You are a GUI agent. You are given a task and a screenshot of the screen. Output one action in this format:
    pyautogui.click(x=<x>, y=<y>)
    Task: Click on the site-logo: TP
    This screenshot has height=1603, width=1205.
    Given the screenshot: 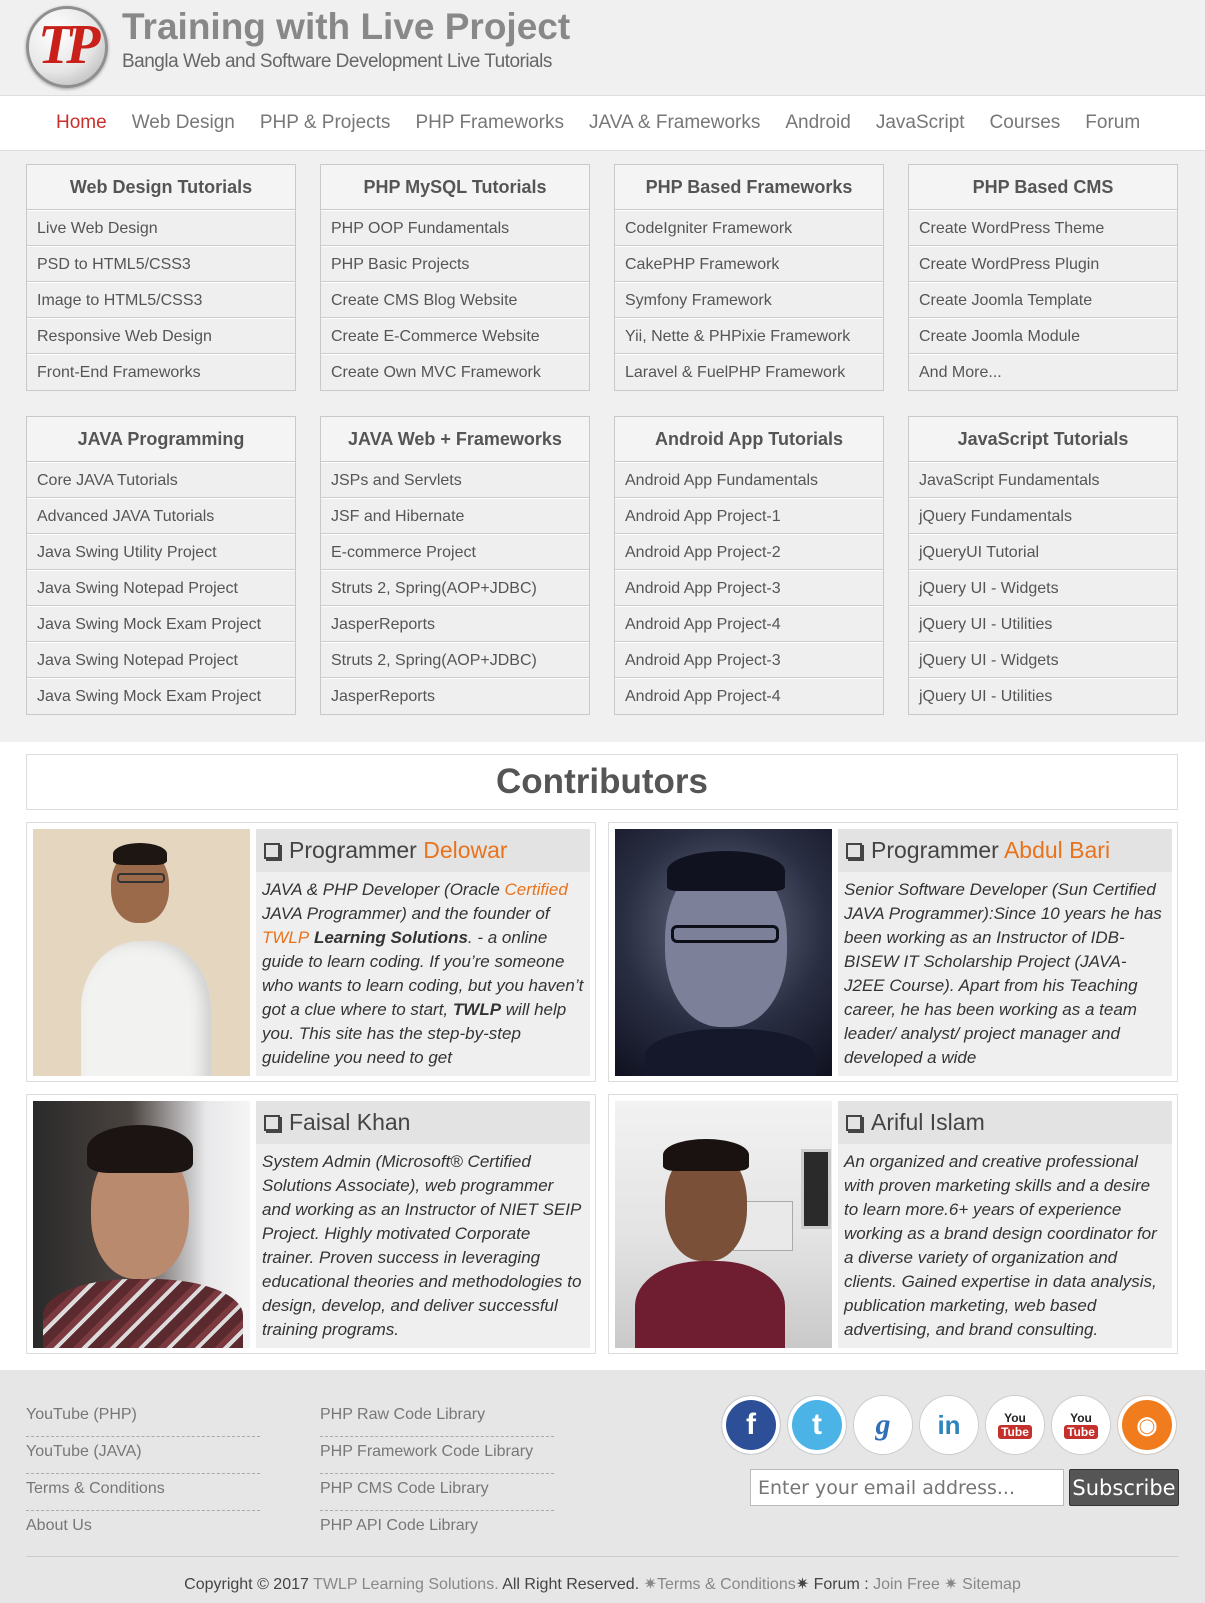 What is the action you would take?
    pyautogui.click(x=67, y=47)
    